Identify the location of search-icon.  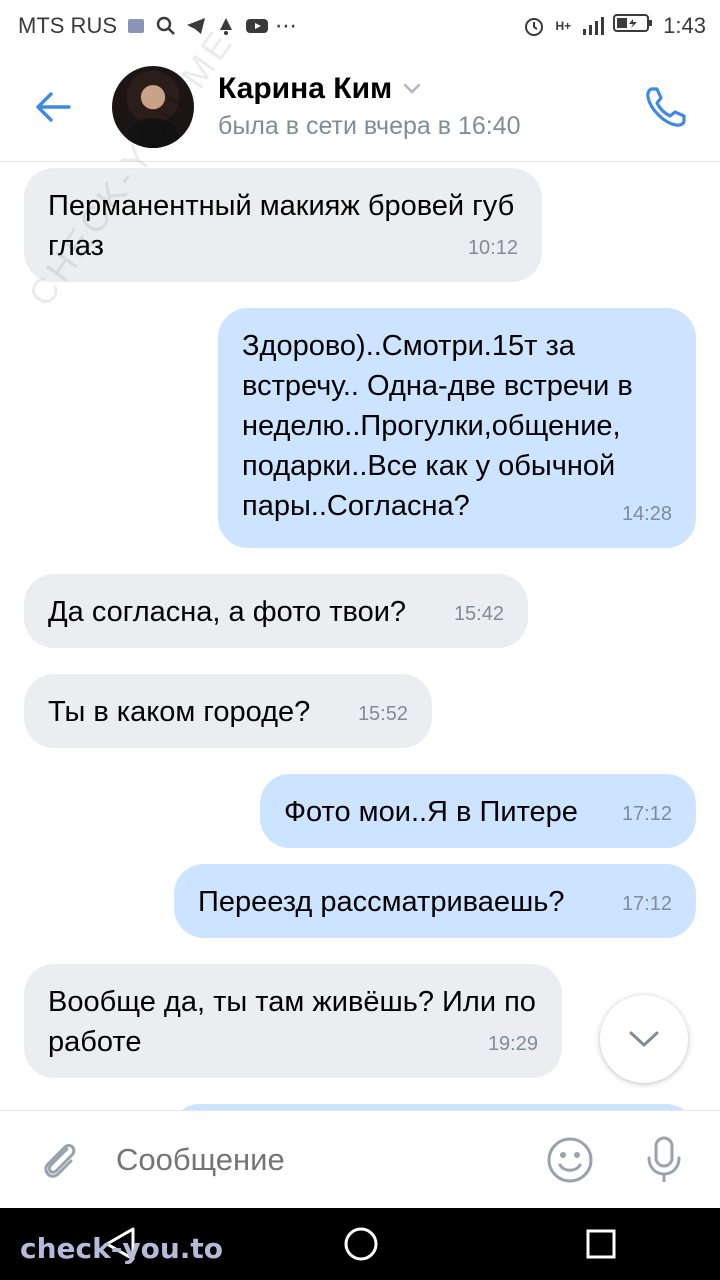
(166, 26).